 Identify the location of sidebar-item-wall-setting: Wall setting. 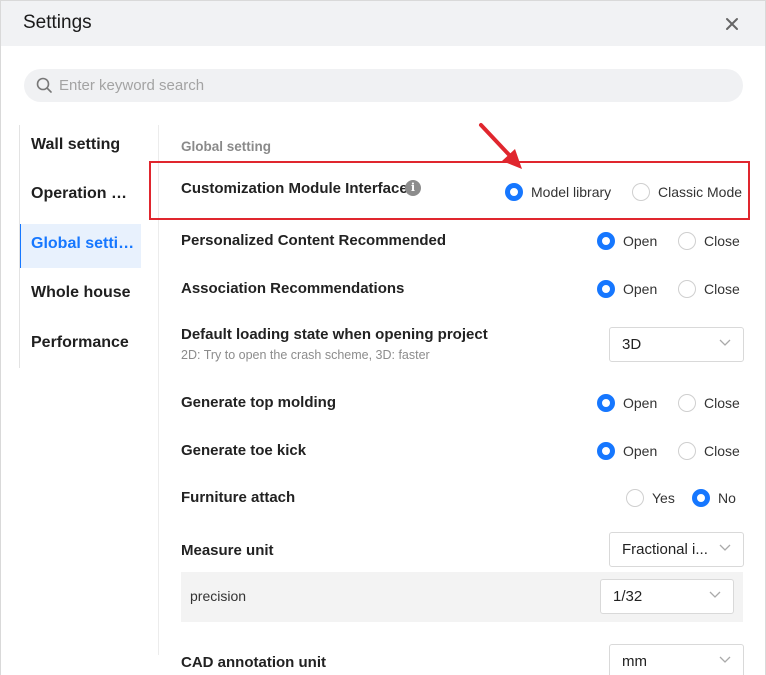
(80, 147).